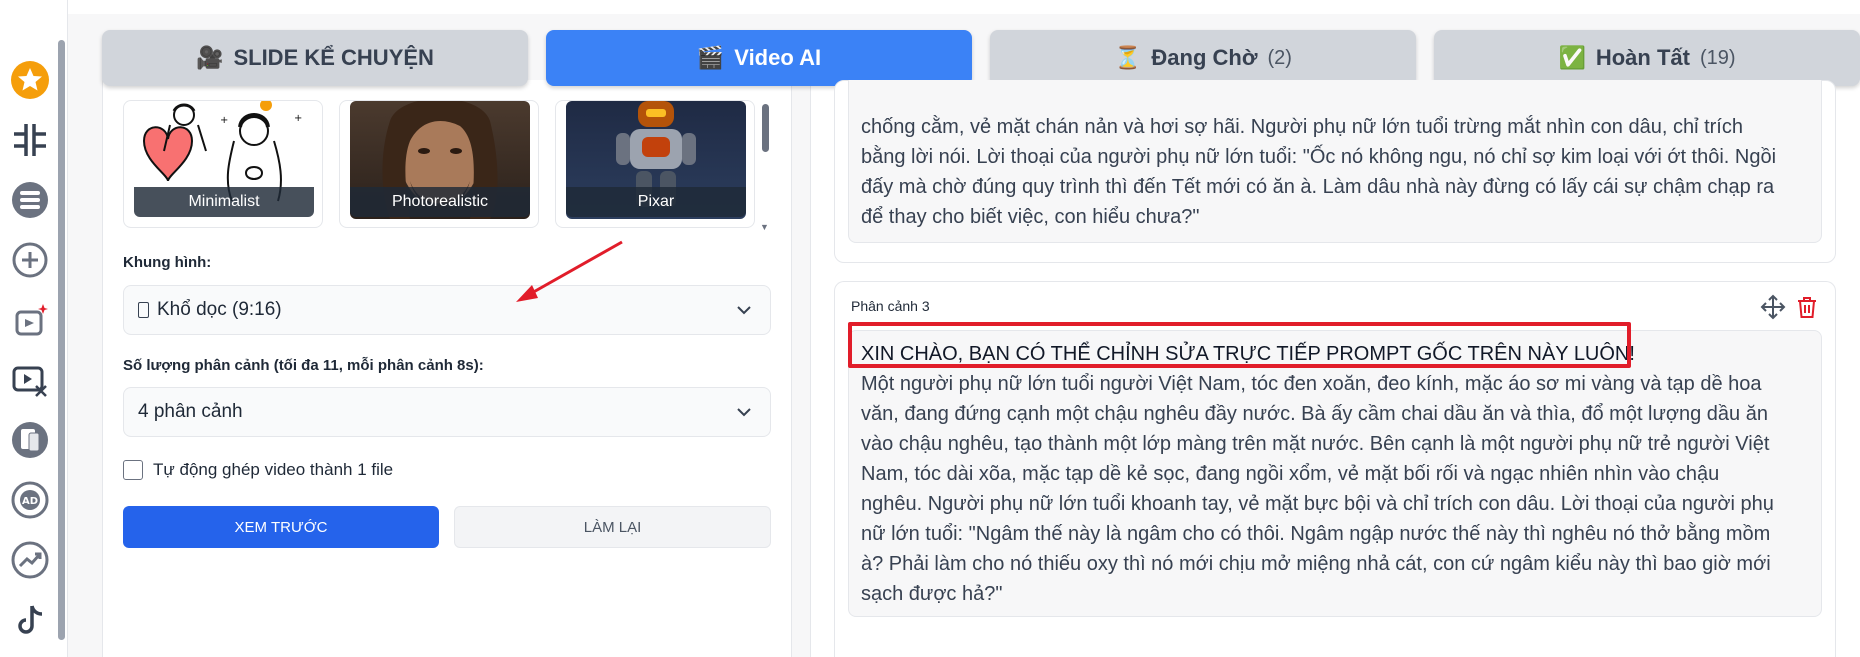 This screenshot has height=657, width=1860. I want to click on top-strip, so click(964, 7).